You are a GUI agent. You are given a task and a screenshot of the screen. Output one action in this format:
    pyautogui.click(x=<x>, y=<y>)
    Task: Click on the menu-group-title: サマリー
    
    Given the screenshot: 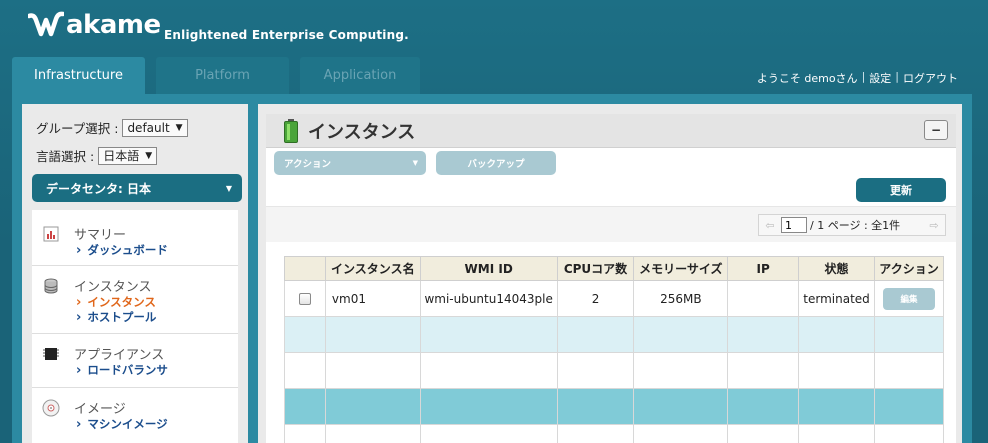 What is the action you would take?
    pyautogui.click(x=100, y=235)
    